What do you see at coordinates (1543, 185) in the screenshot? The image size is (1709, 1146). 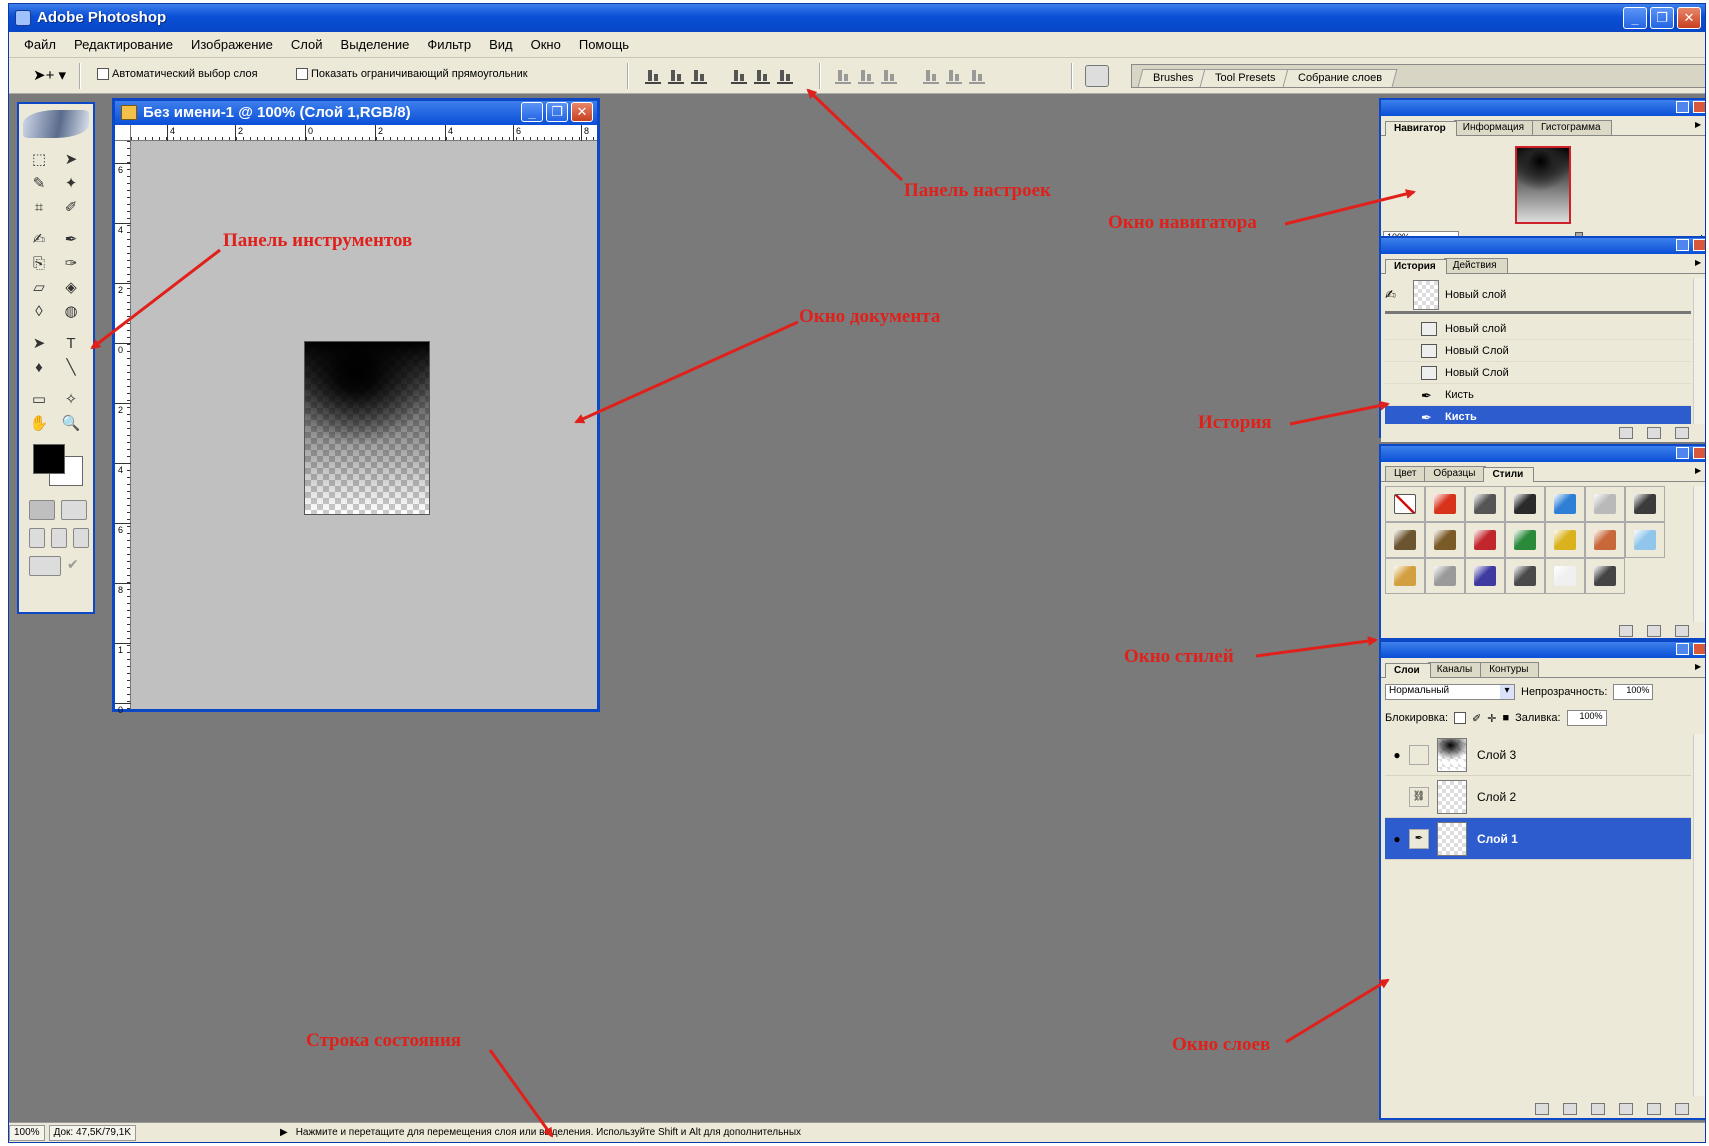 I see `navigator-thumbnail` at bounding box center [1543, 185].